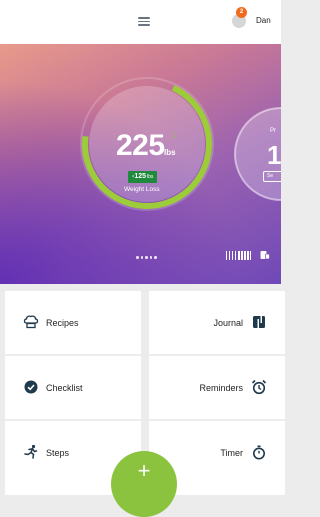 The height and width of the screenshot is (517, 320). What do you see at coordinates (241, 255) in the screenshot?
I see `barcode-icon` at bounding box center [241, 255].